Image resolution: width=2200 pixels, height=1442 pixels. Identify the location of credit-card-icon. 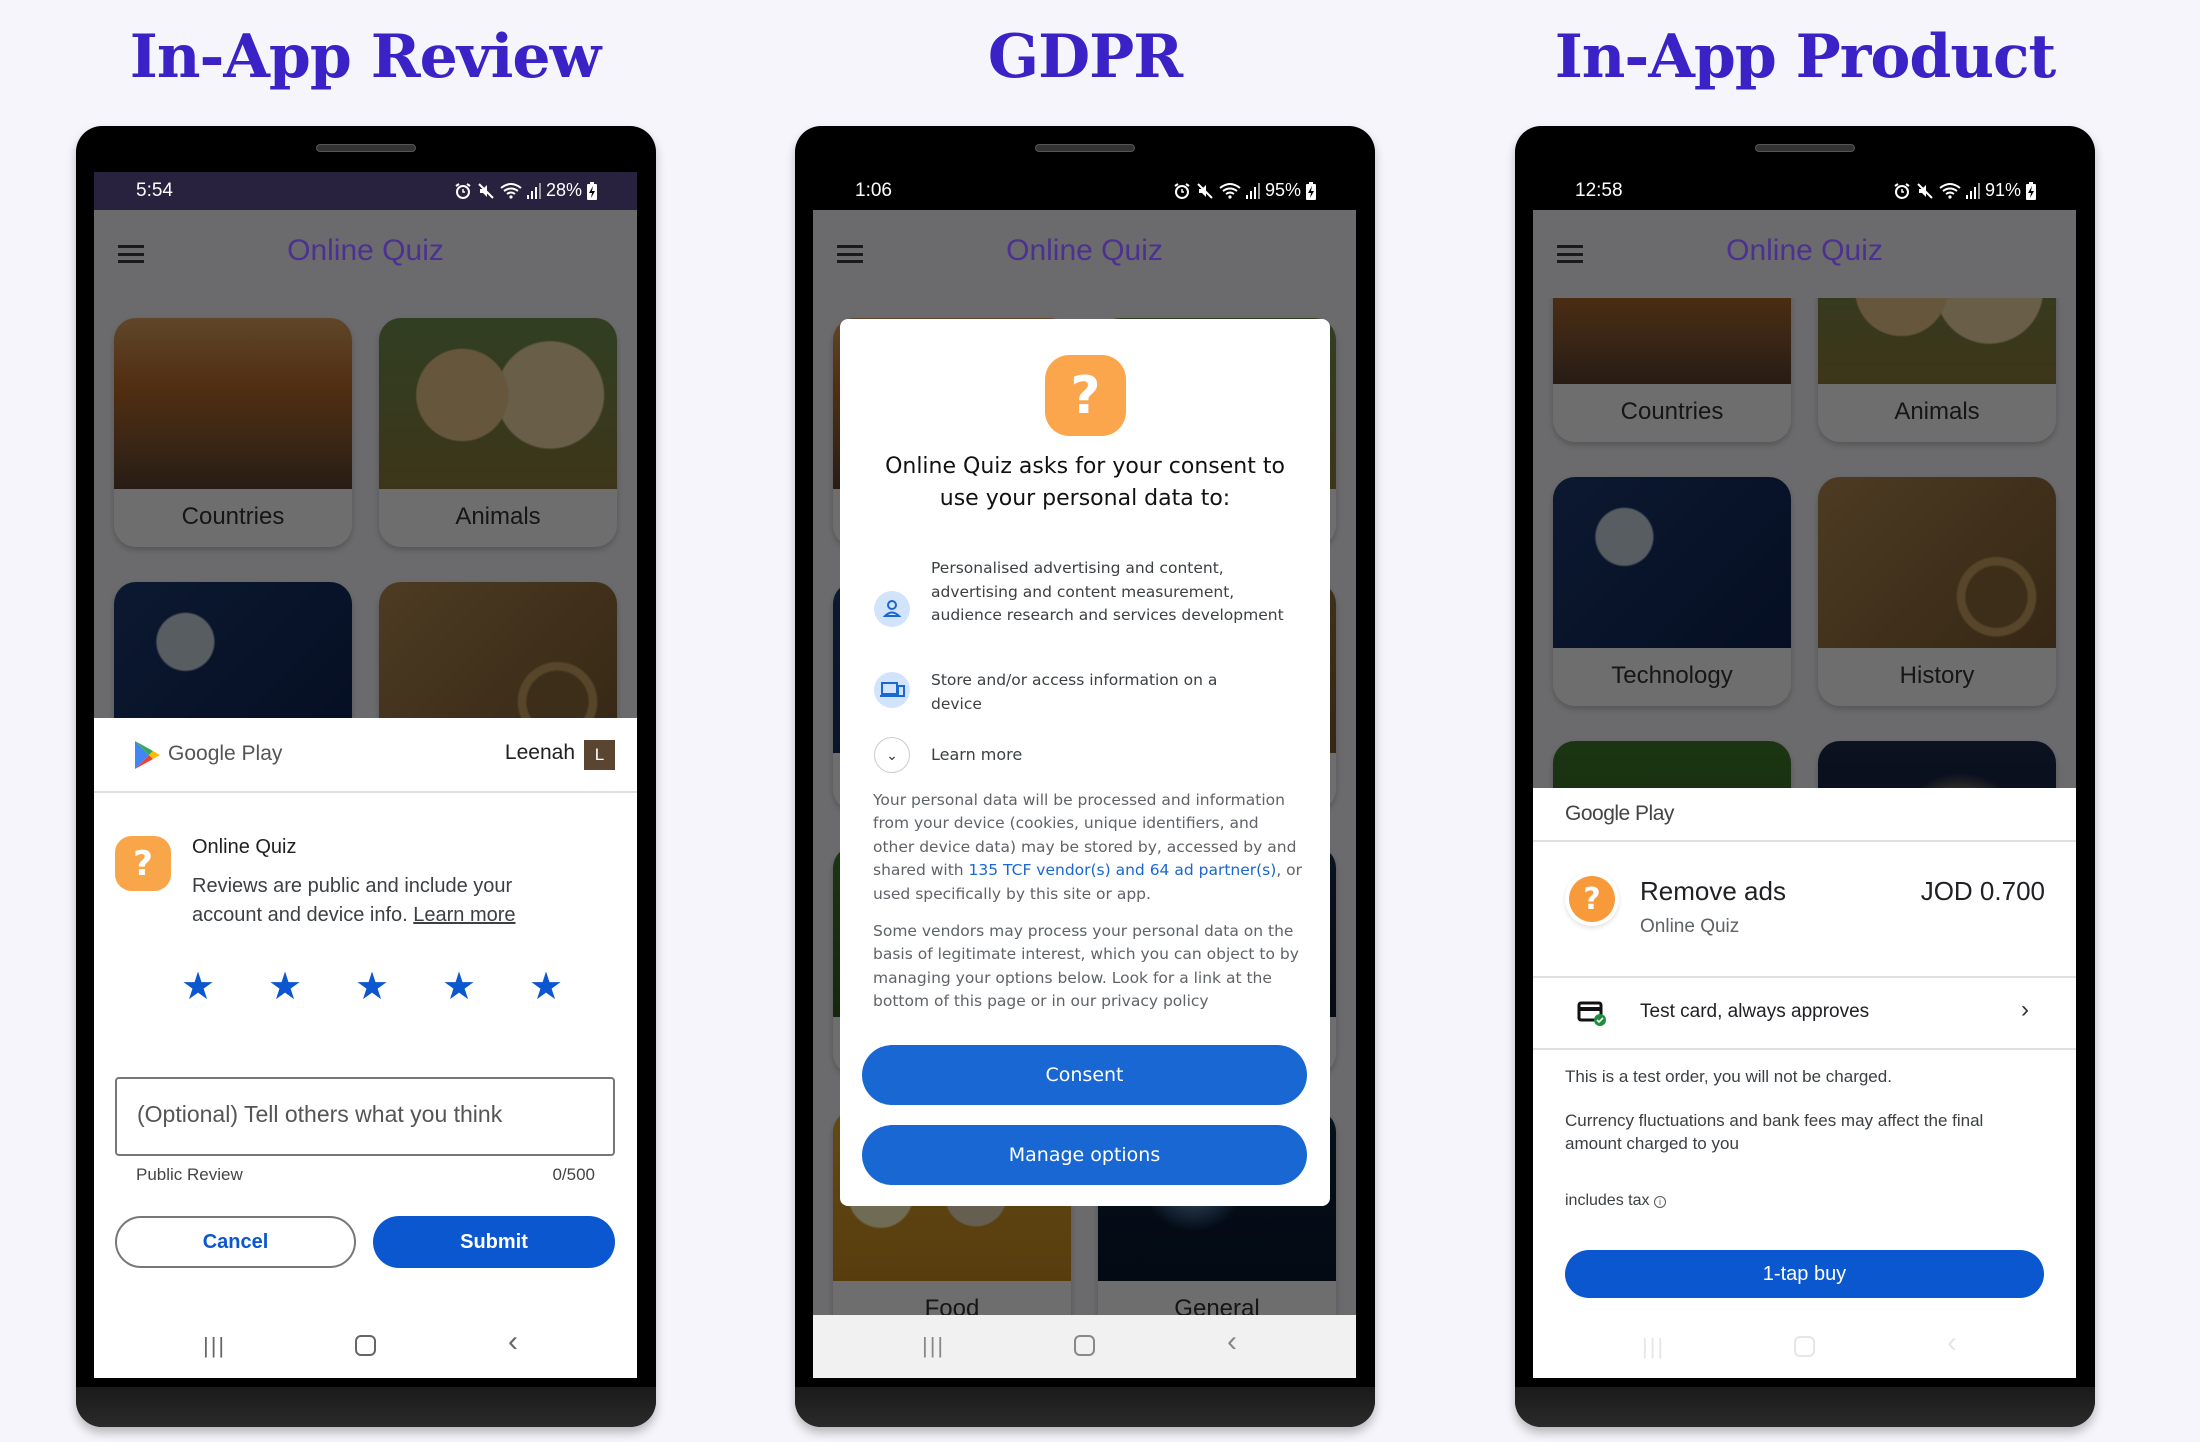
(1591, 1013).